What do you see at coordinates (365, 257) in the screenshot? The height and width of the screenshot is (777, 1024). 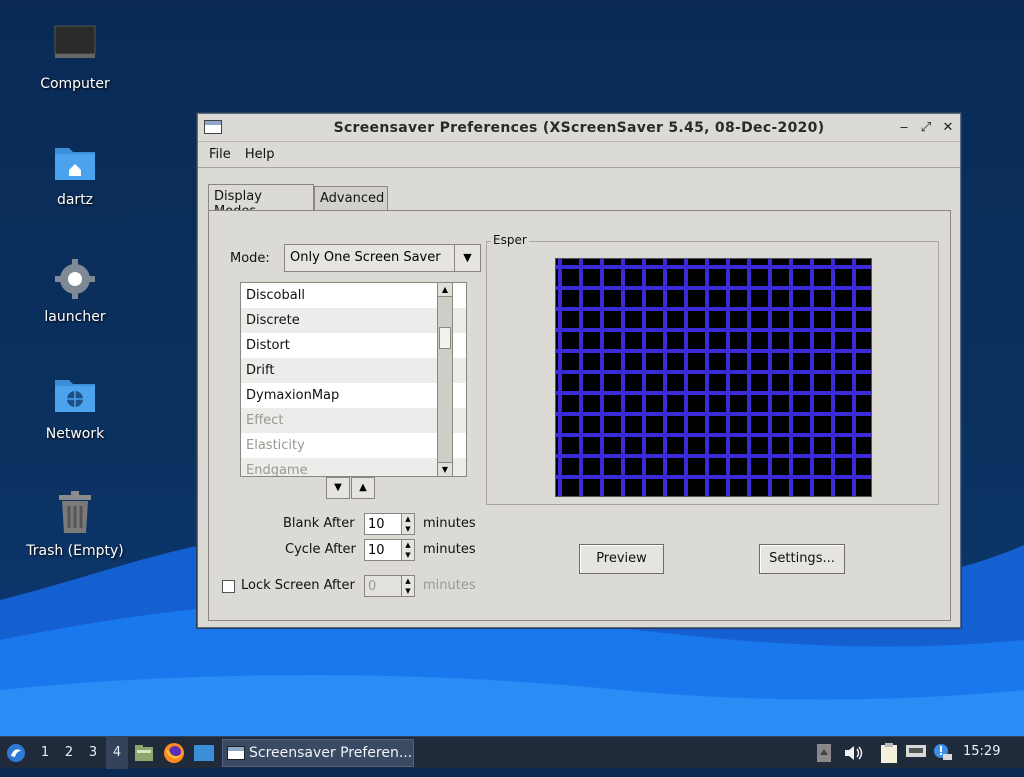 I see `mode-select-value: Only One Screen Saver` at bounding box center [365, 257].